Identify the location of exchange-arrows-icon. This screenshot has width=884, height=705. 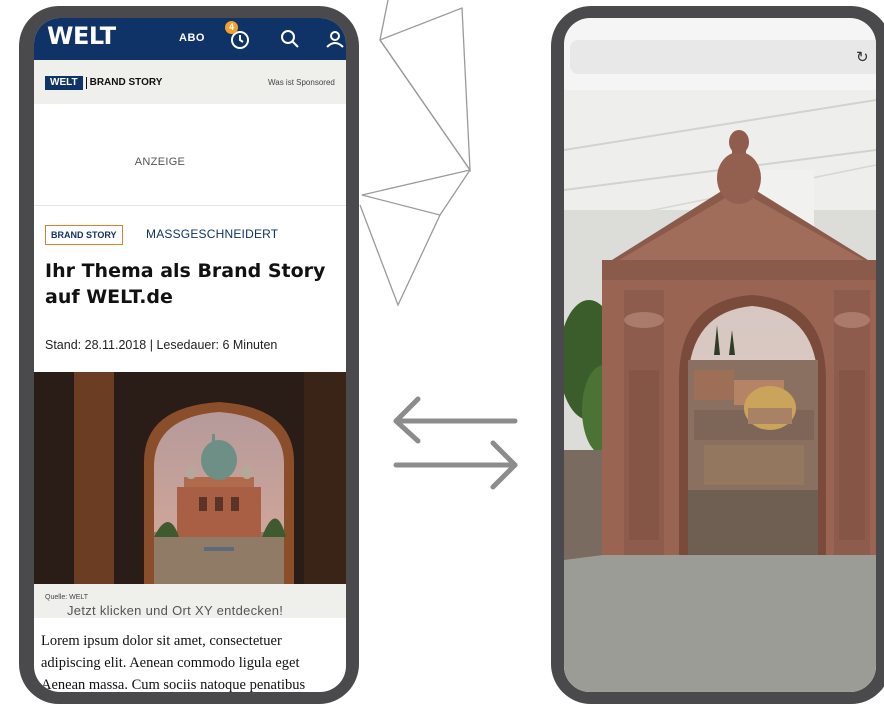
(455, 443).